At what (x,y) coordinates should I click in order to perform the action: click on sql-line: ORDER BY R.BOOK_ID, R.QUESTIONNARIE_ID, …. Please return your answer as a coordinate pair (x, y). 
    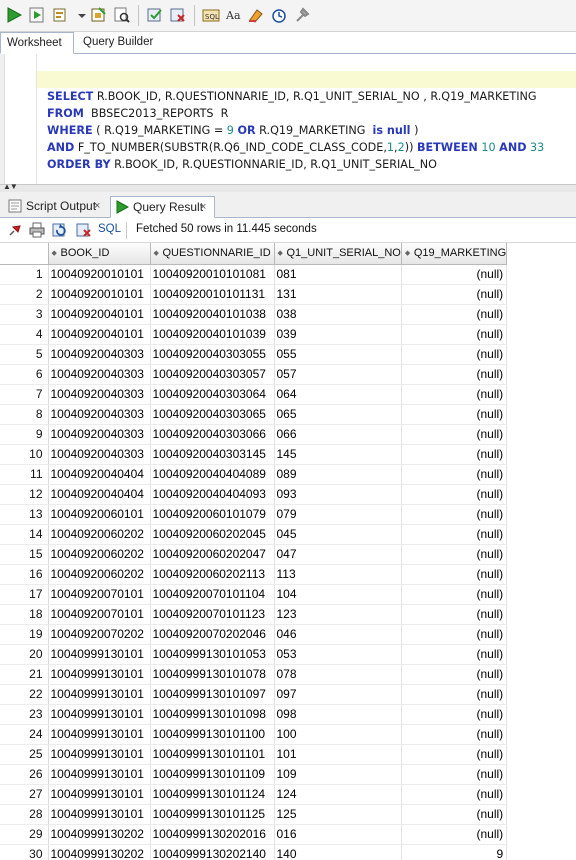
    Looking at the image, I should click on (242, 164).